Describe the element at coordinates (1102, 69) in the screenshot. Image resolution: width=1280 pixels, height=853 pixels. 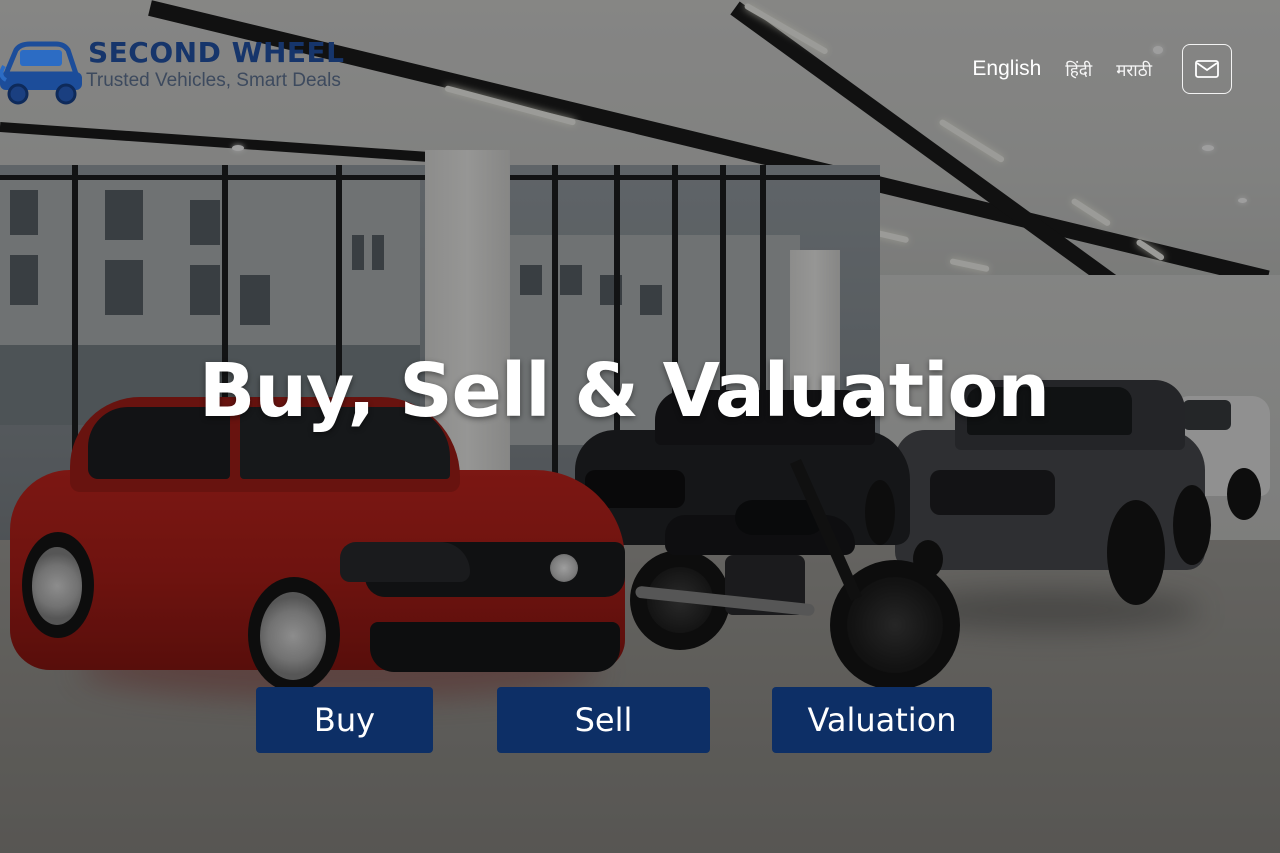
I see `language-switcher: English हिंदी मराठी` at that location.